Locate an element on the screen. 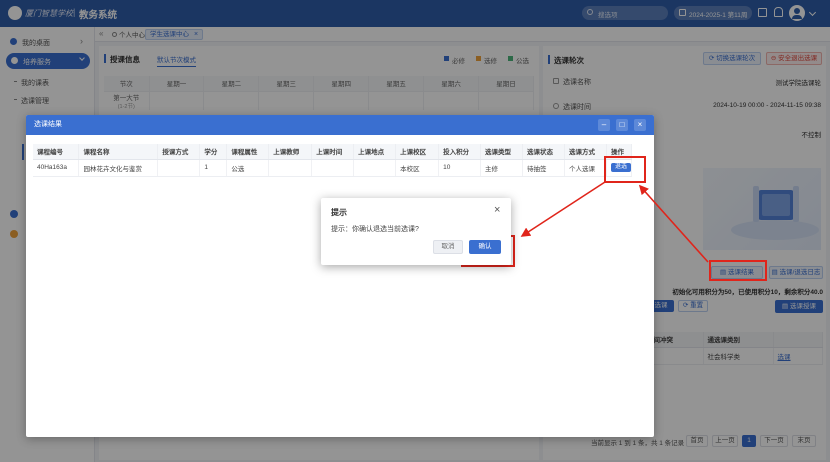  table-header: 选课方式 is located at coordinates (586, 152).